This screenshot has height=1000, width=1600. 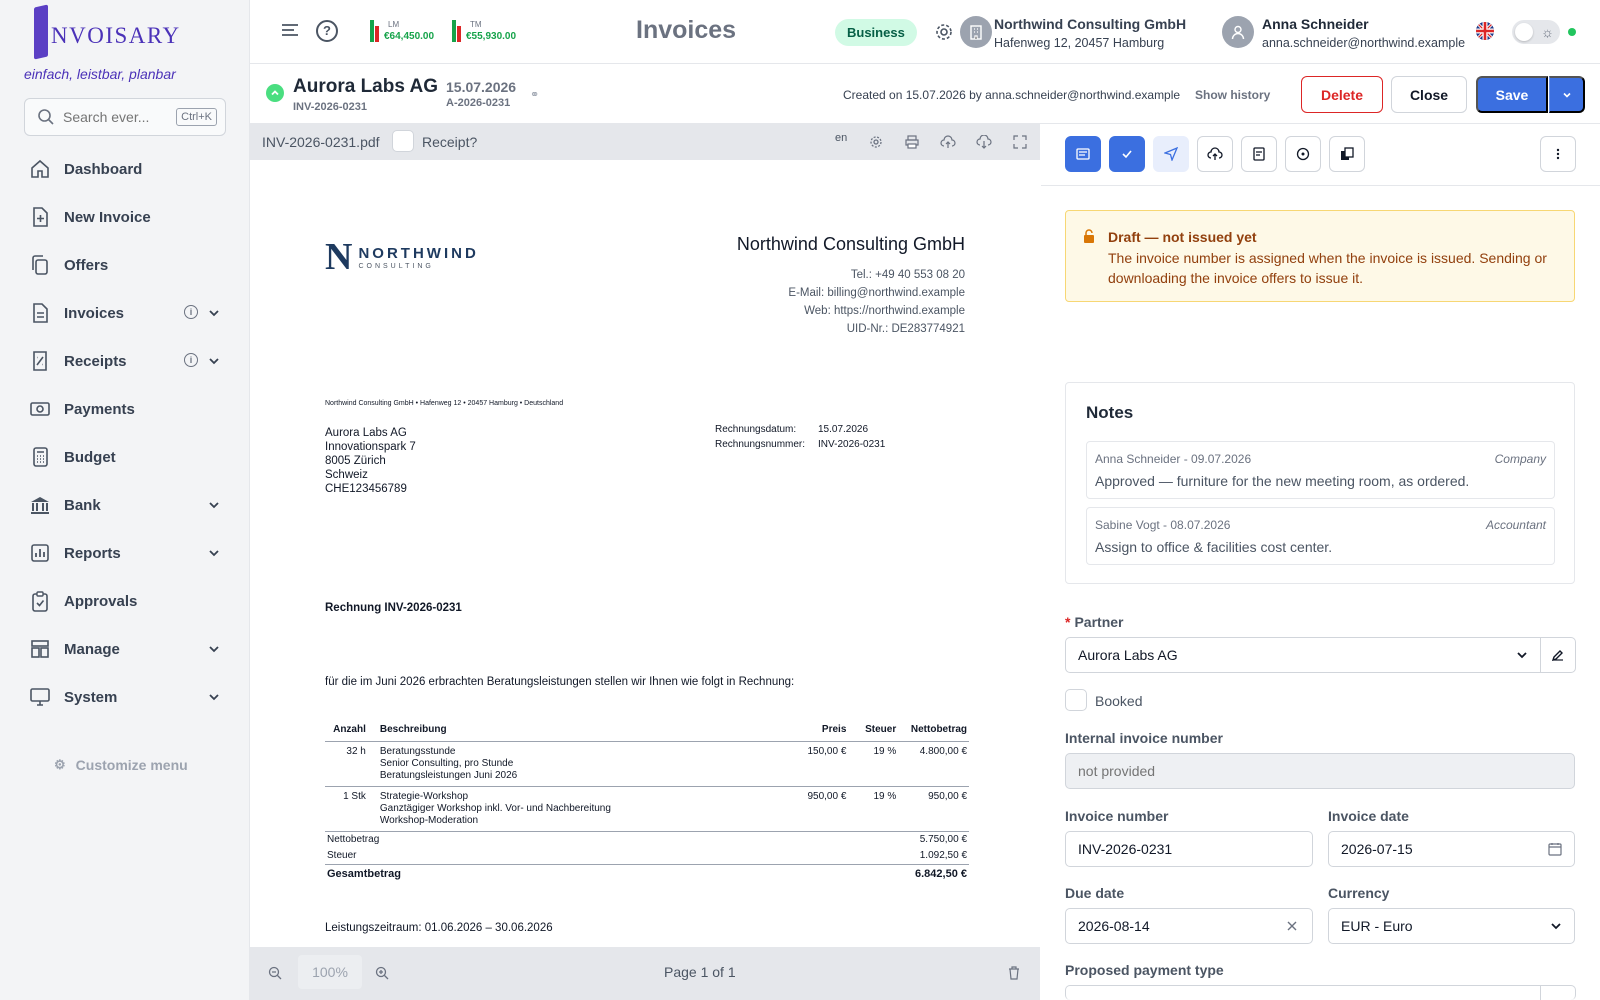 What do you see at coordinates (327, 31) in the screenshot?
I see `help-icon: ?` at bounding box center [327, 31].